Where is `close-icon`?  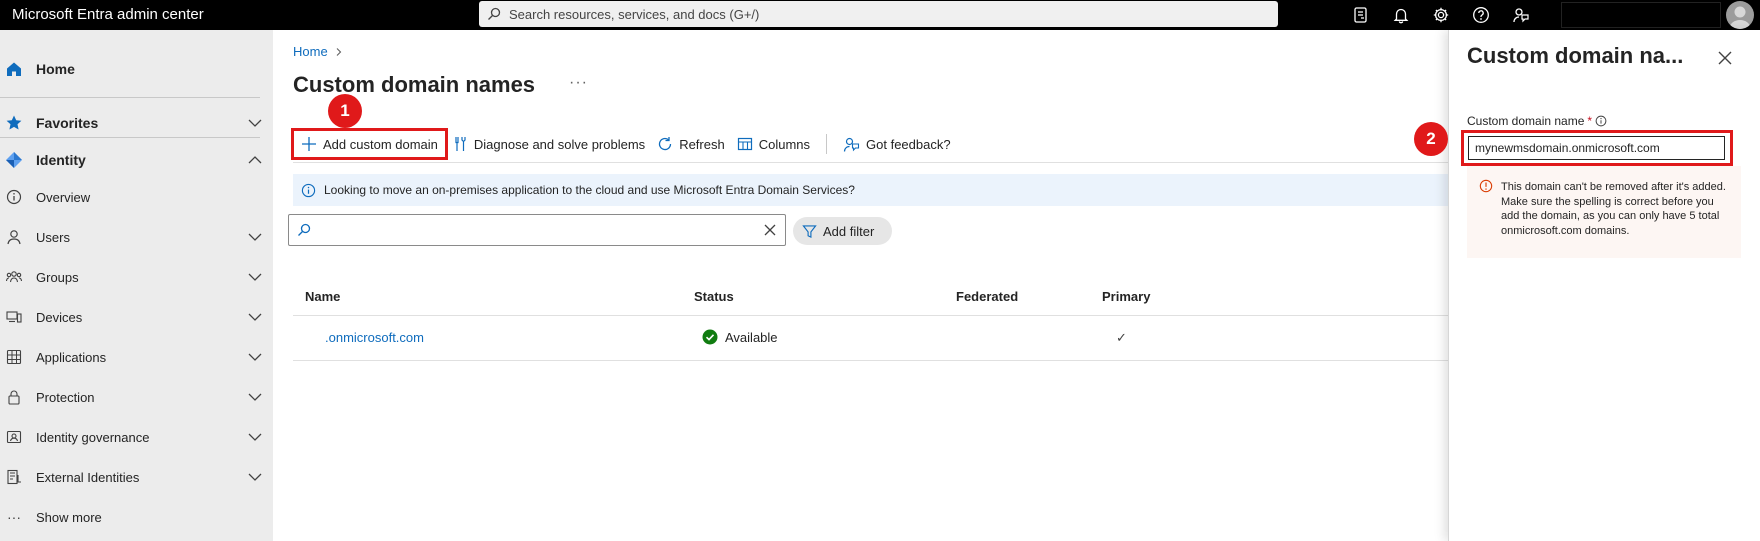 close-icon is located at coordinates (1725, 58).